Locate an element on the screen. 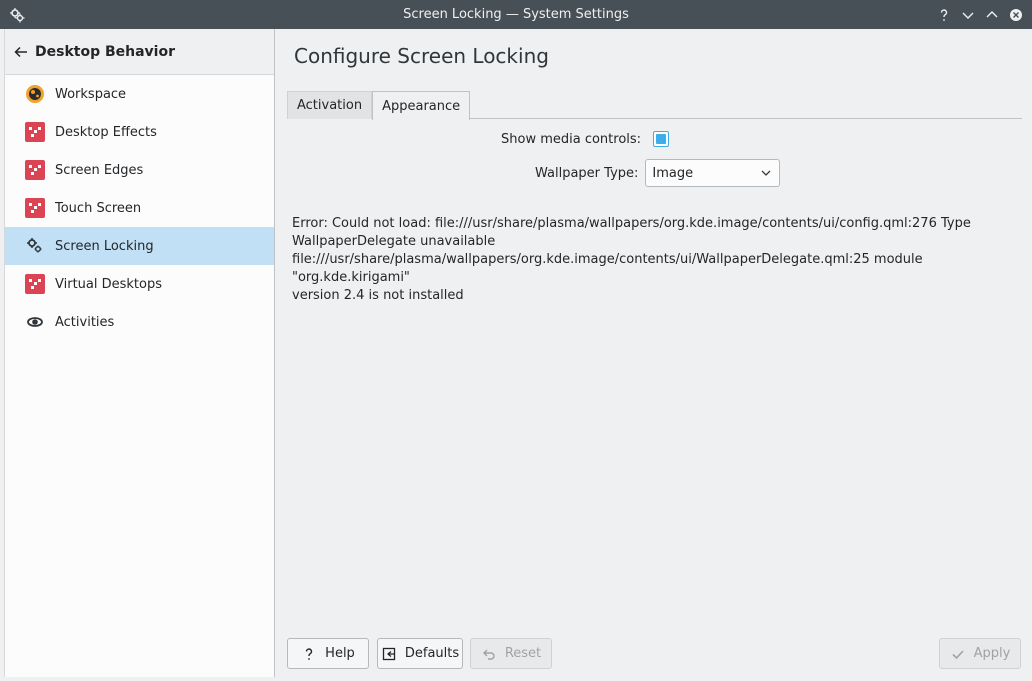 The image size is (1032, 681). defaults-button: Defaults is located at coordinates (420, 653).